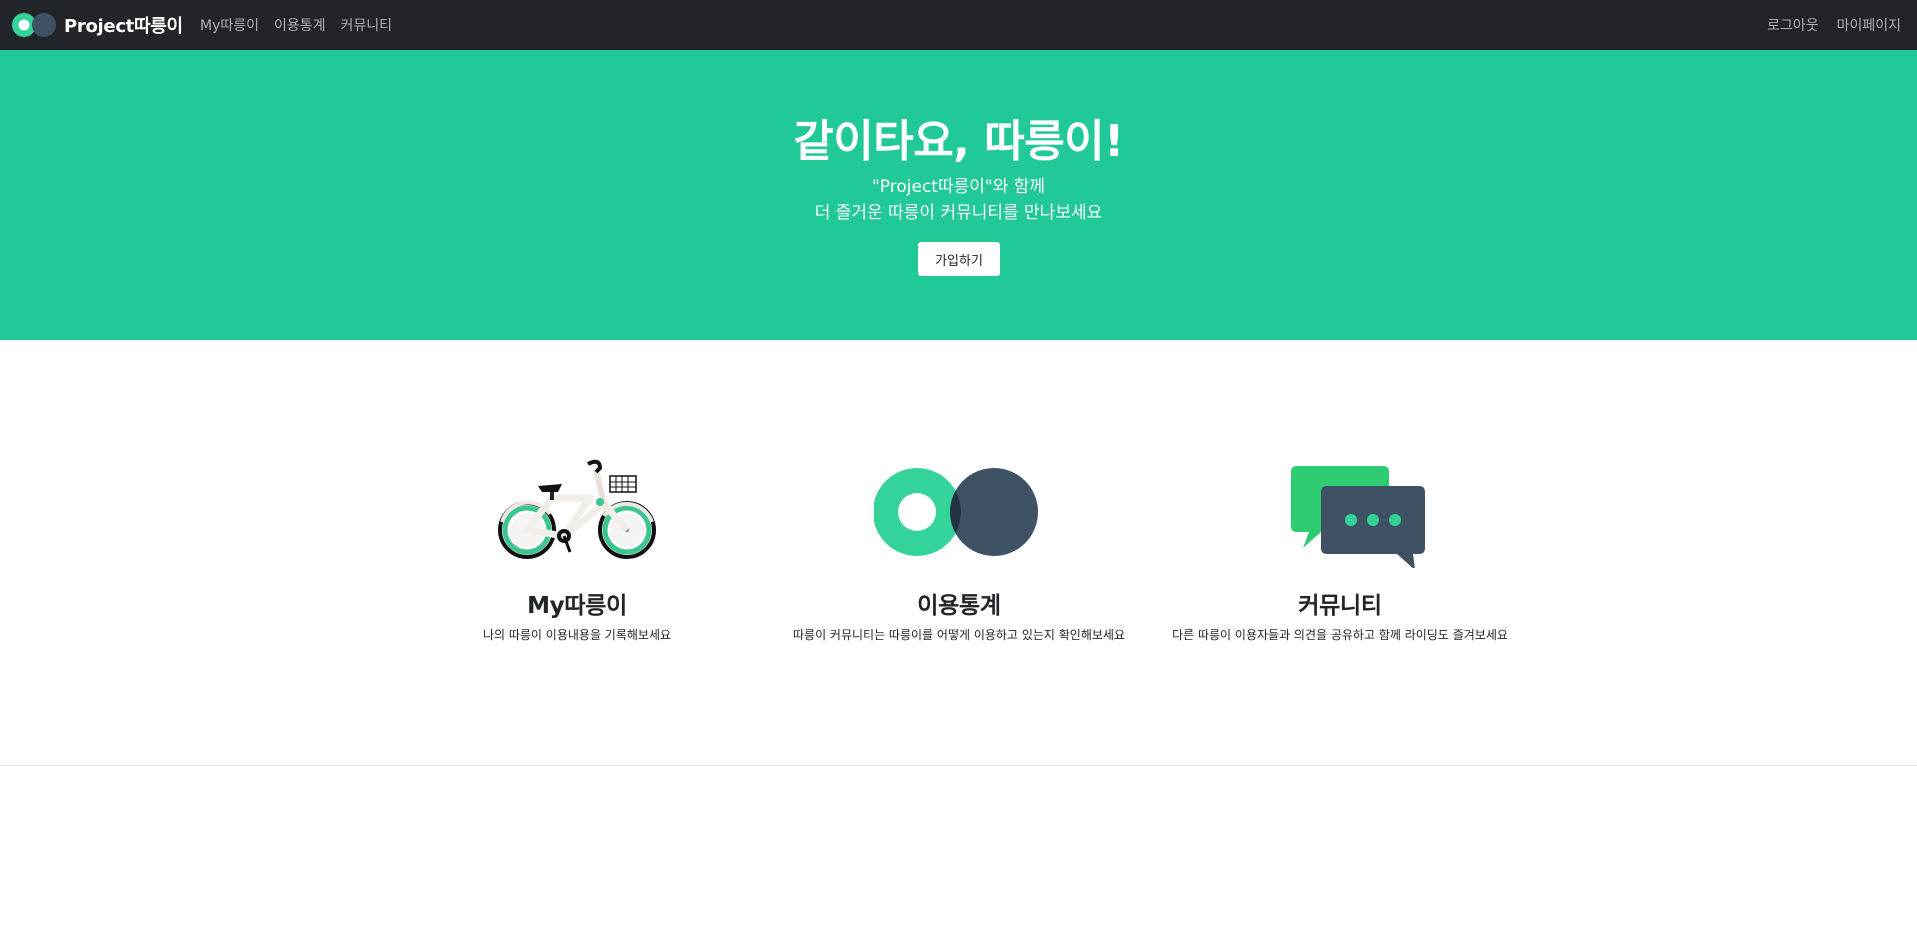 The image size is (1917, 930). Describe the element at coordinates (229, 25) in the screenshot. I see `nav-link-my-ddareungi: My따릉이` at that location.